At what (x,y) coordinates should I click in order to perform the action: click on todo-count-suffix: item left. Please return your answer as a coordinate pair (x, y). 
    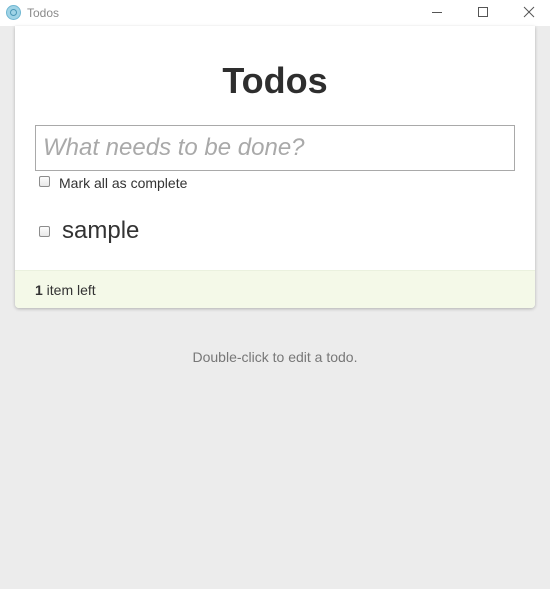
    Looking at the image, I should click on (69, 290).